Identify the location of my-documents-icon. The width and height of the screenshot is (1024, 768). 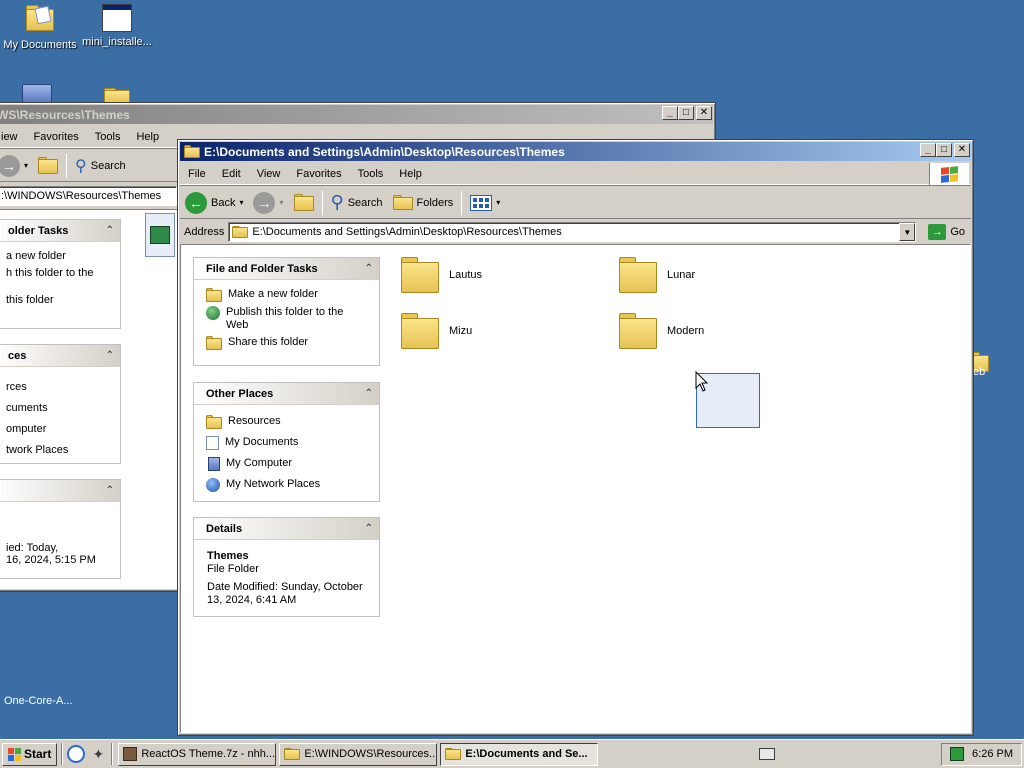
(40, 21).